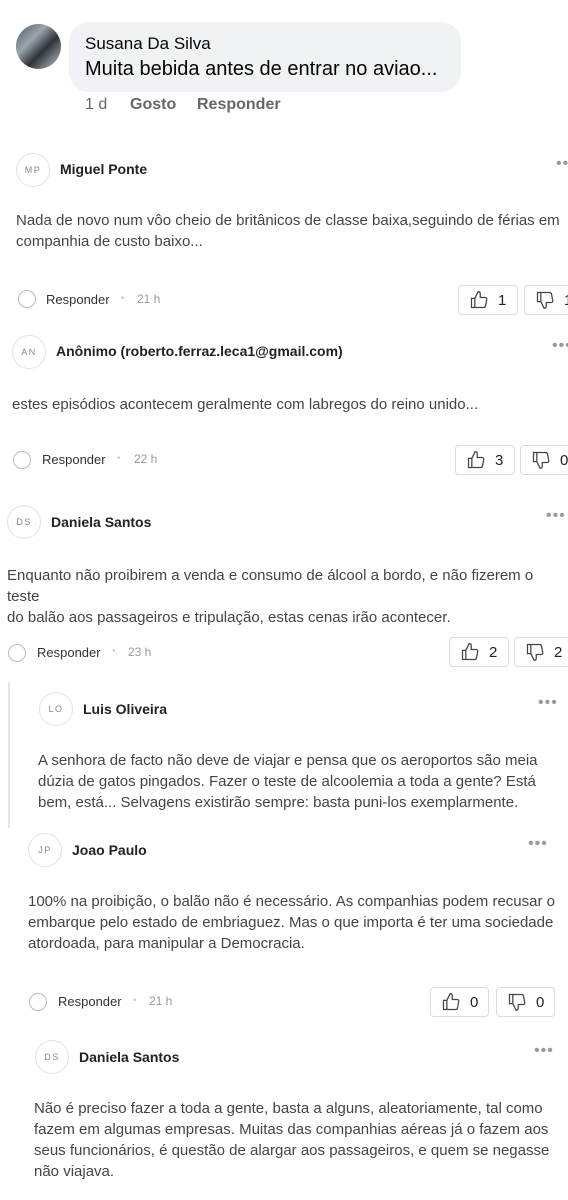  Describe the element at coordinates (146, 459) in the screenshot. I see `comment-time: 22 h` at that location.